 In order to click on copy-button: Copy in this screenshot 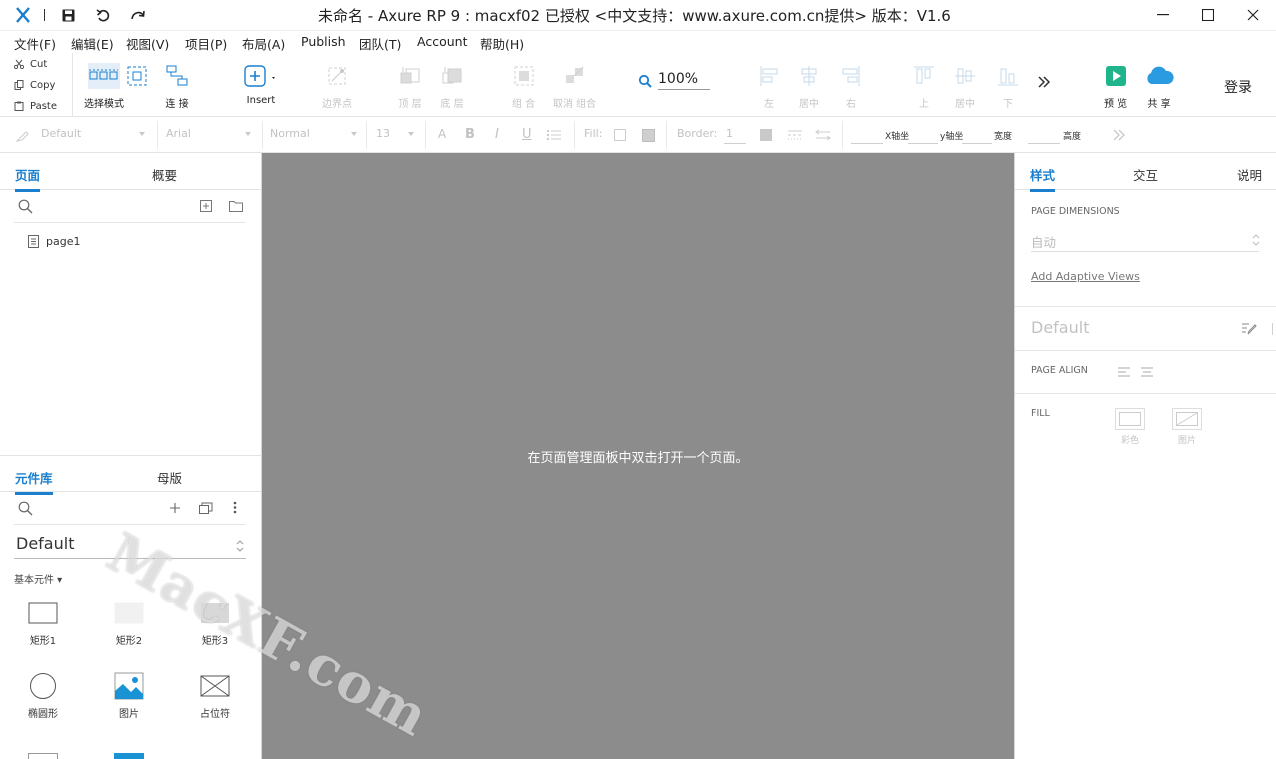, I will do `click(34, 85)`.